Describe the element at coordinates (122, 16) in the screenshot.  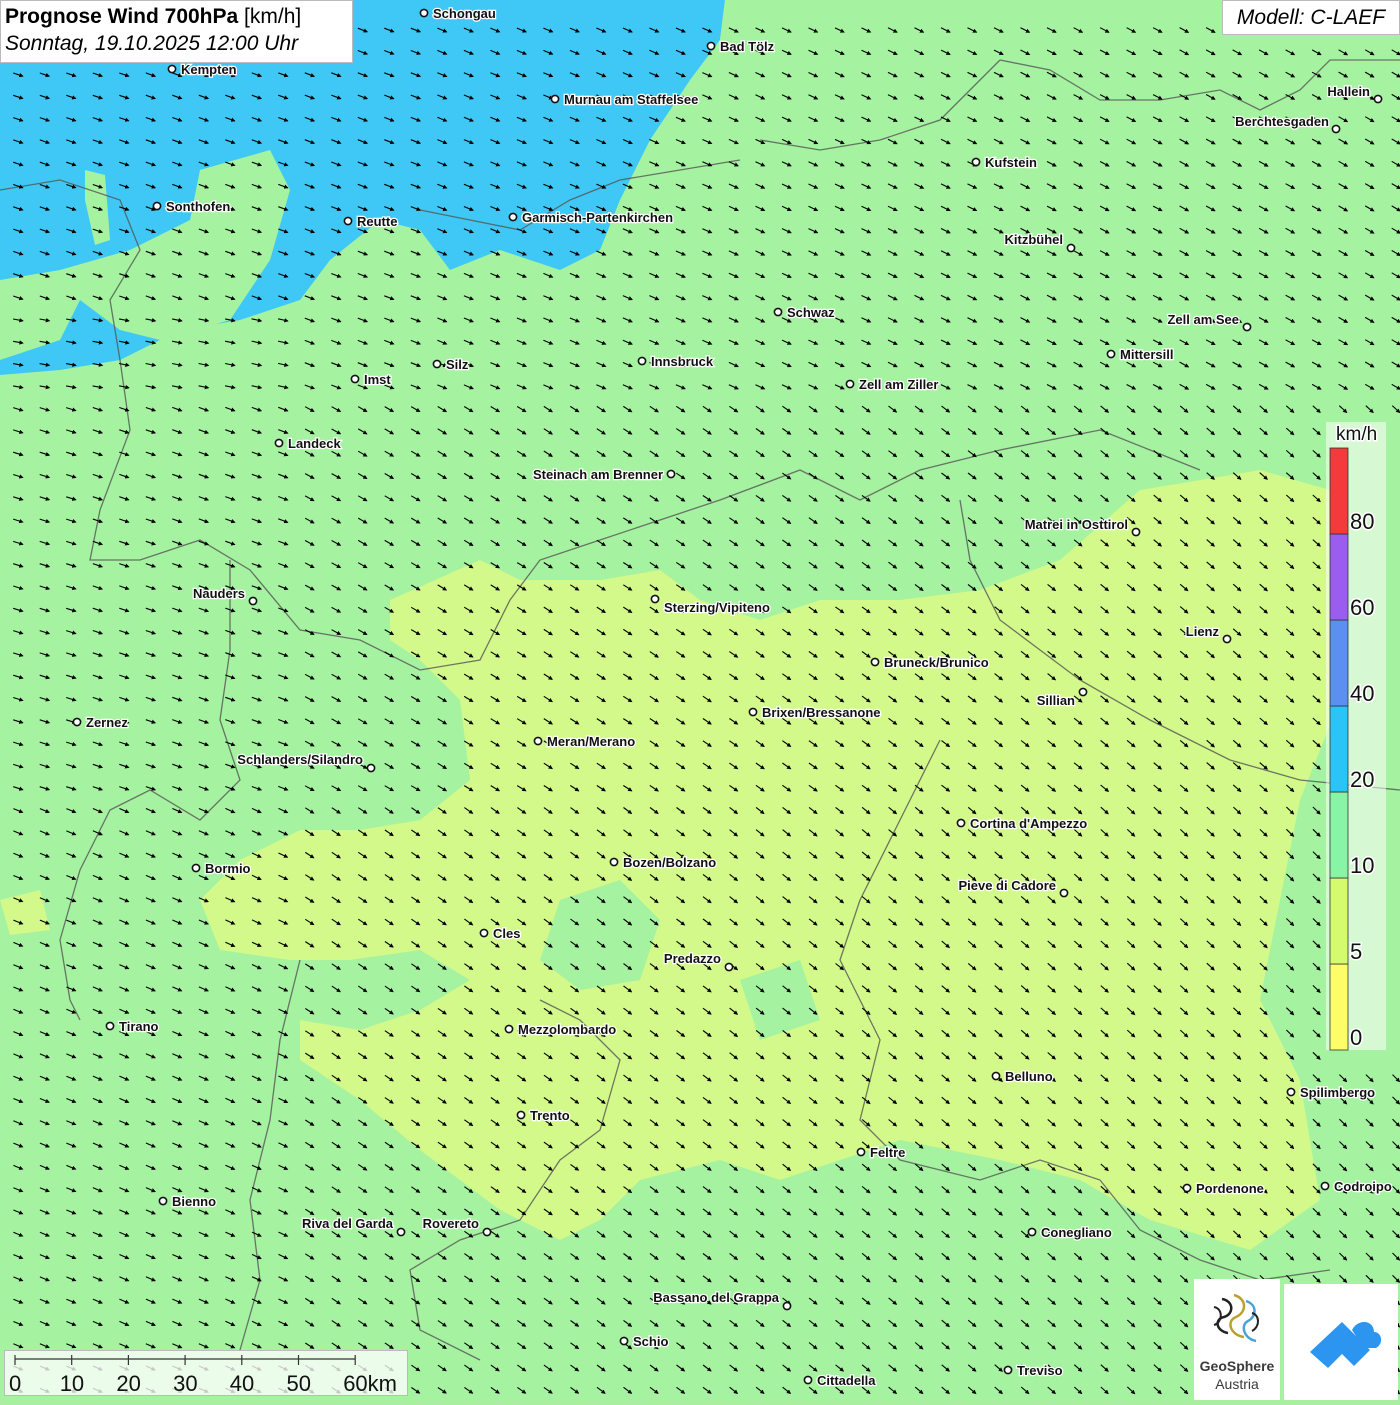
I see `map-title-main: Prognose Wind 700hPa` at that location.